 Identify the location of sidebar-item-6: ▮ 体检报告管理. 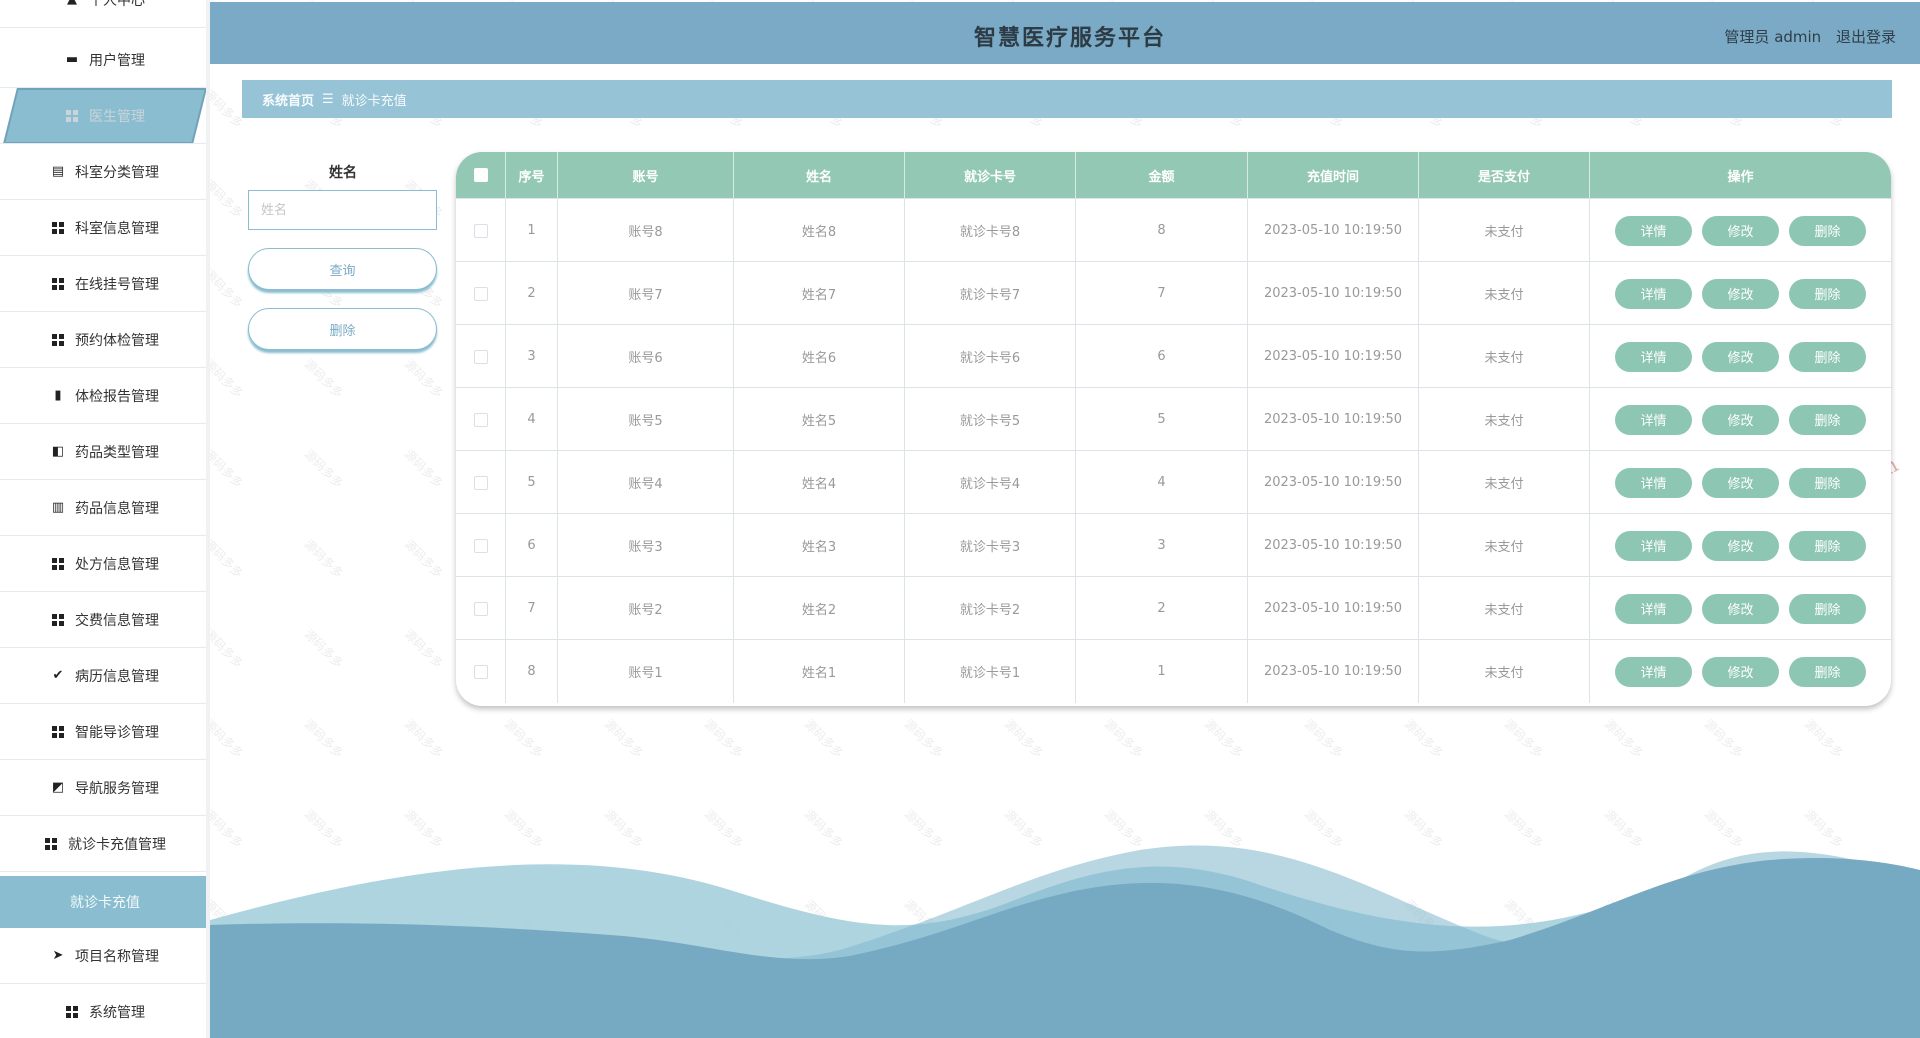
(103, 396).